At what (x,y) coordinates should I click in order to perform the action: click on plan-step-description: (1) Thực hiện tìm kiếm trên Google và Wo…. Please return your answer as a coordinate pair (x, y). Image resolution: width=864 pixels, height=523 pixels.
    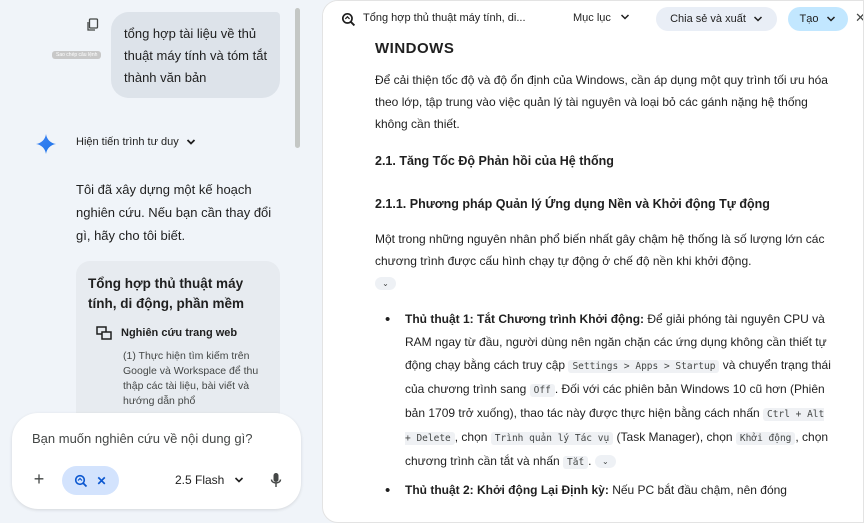
    Looking at the image, I should click on (191, 378).